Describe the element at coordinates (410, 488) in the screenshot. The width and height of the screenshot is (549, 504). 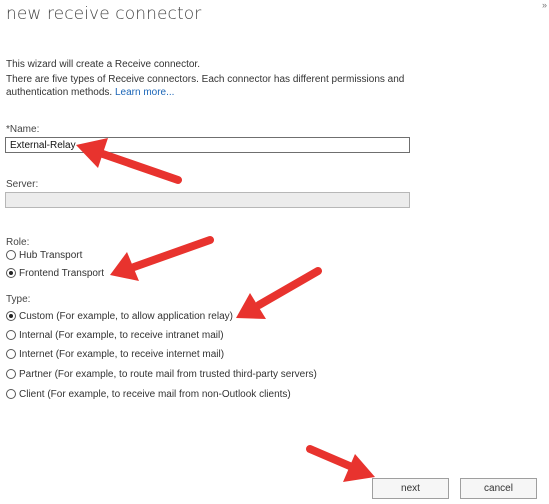
I see `next-button: next` at that location.